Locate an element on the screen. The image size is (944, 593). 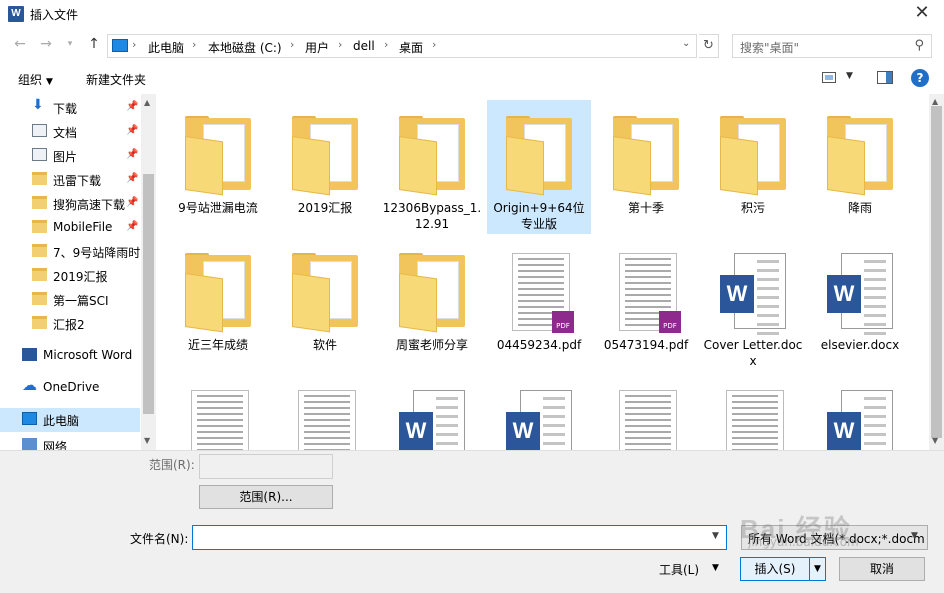
file-name: Cover Letter.docx is located at coordinates (753, 353).